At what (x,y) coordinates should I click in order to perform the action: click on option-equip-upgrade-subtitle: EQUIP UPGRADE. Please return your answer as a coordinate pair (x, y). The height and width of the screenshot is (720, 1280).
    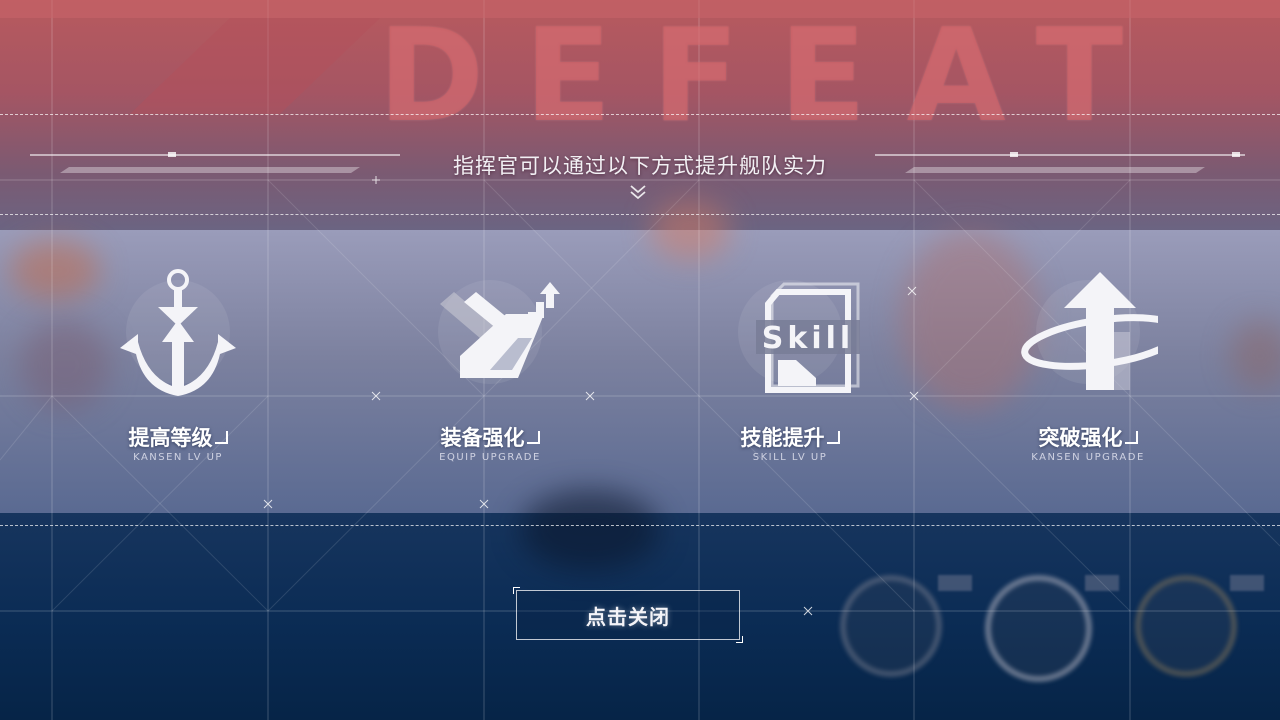
    Looking at the image, I should click on (490, 457).